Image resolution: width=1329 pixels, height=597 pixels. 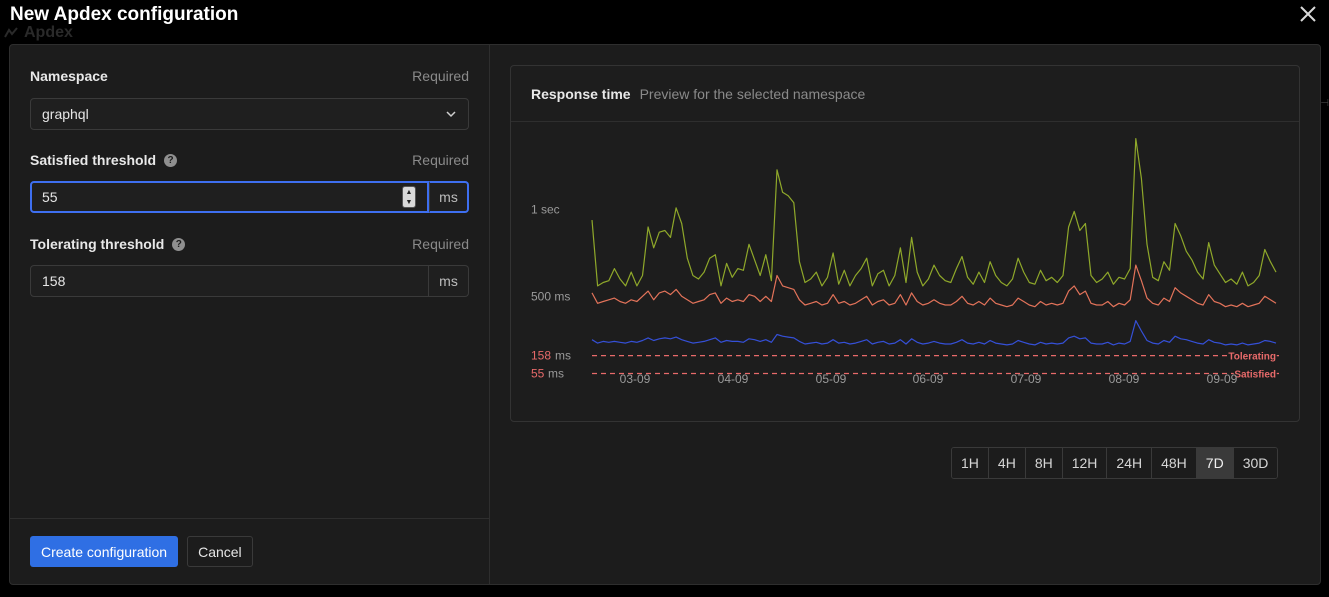 I want to click on form-footer: Create configuration Cancel, so click(x=249, y=551).